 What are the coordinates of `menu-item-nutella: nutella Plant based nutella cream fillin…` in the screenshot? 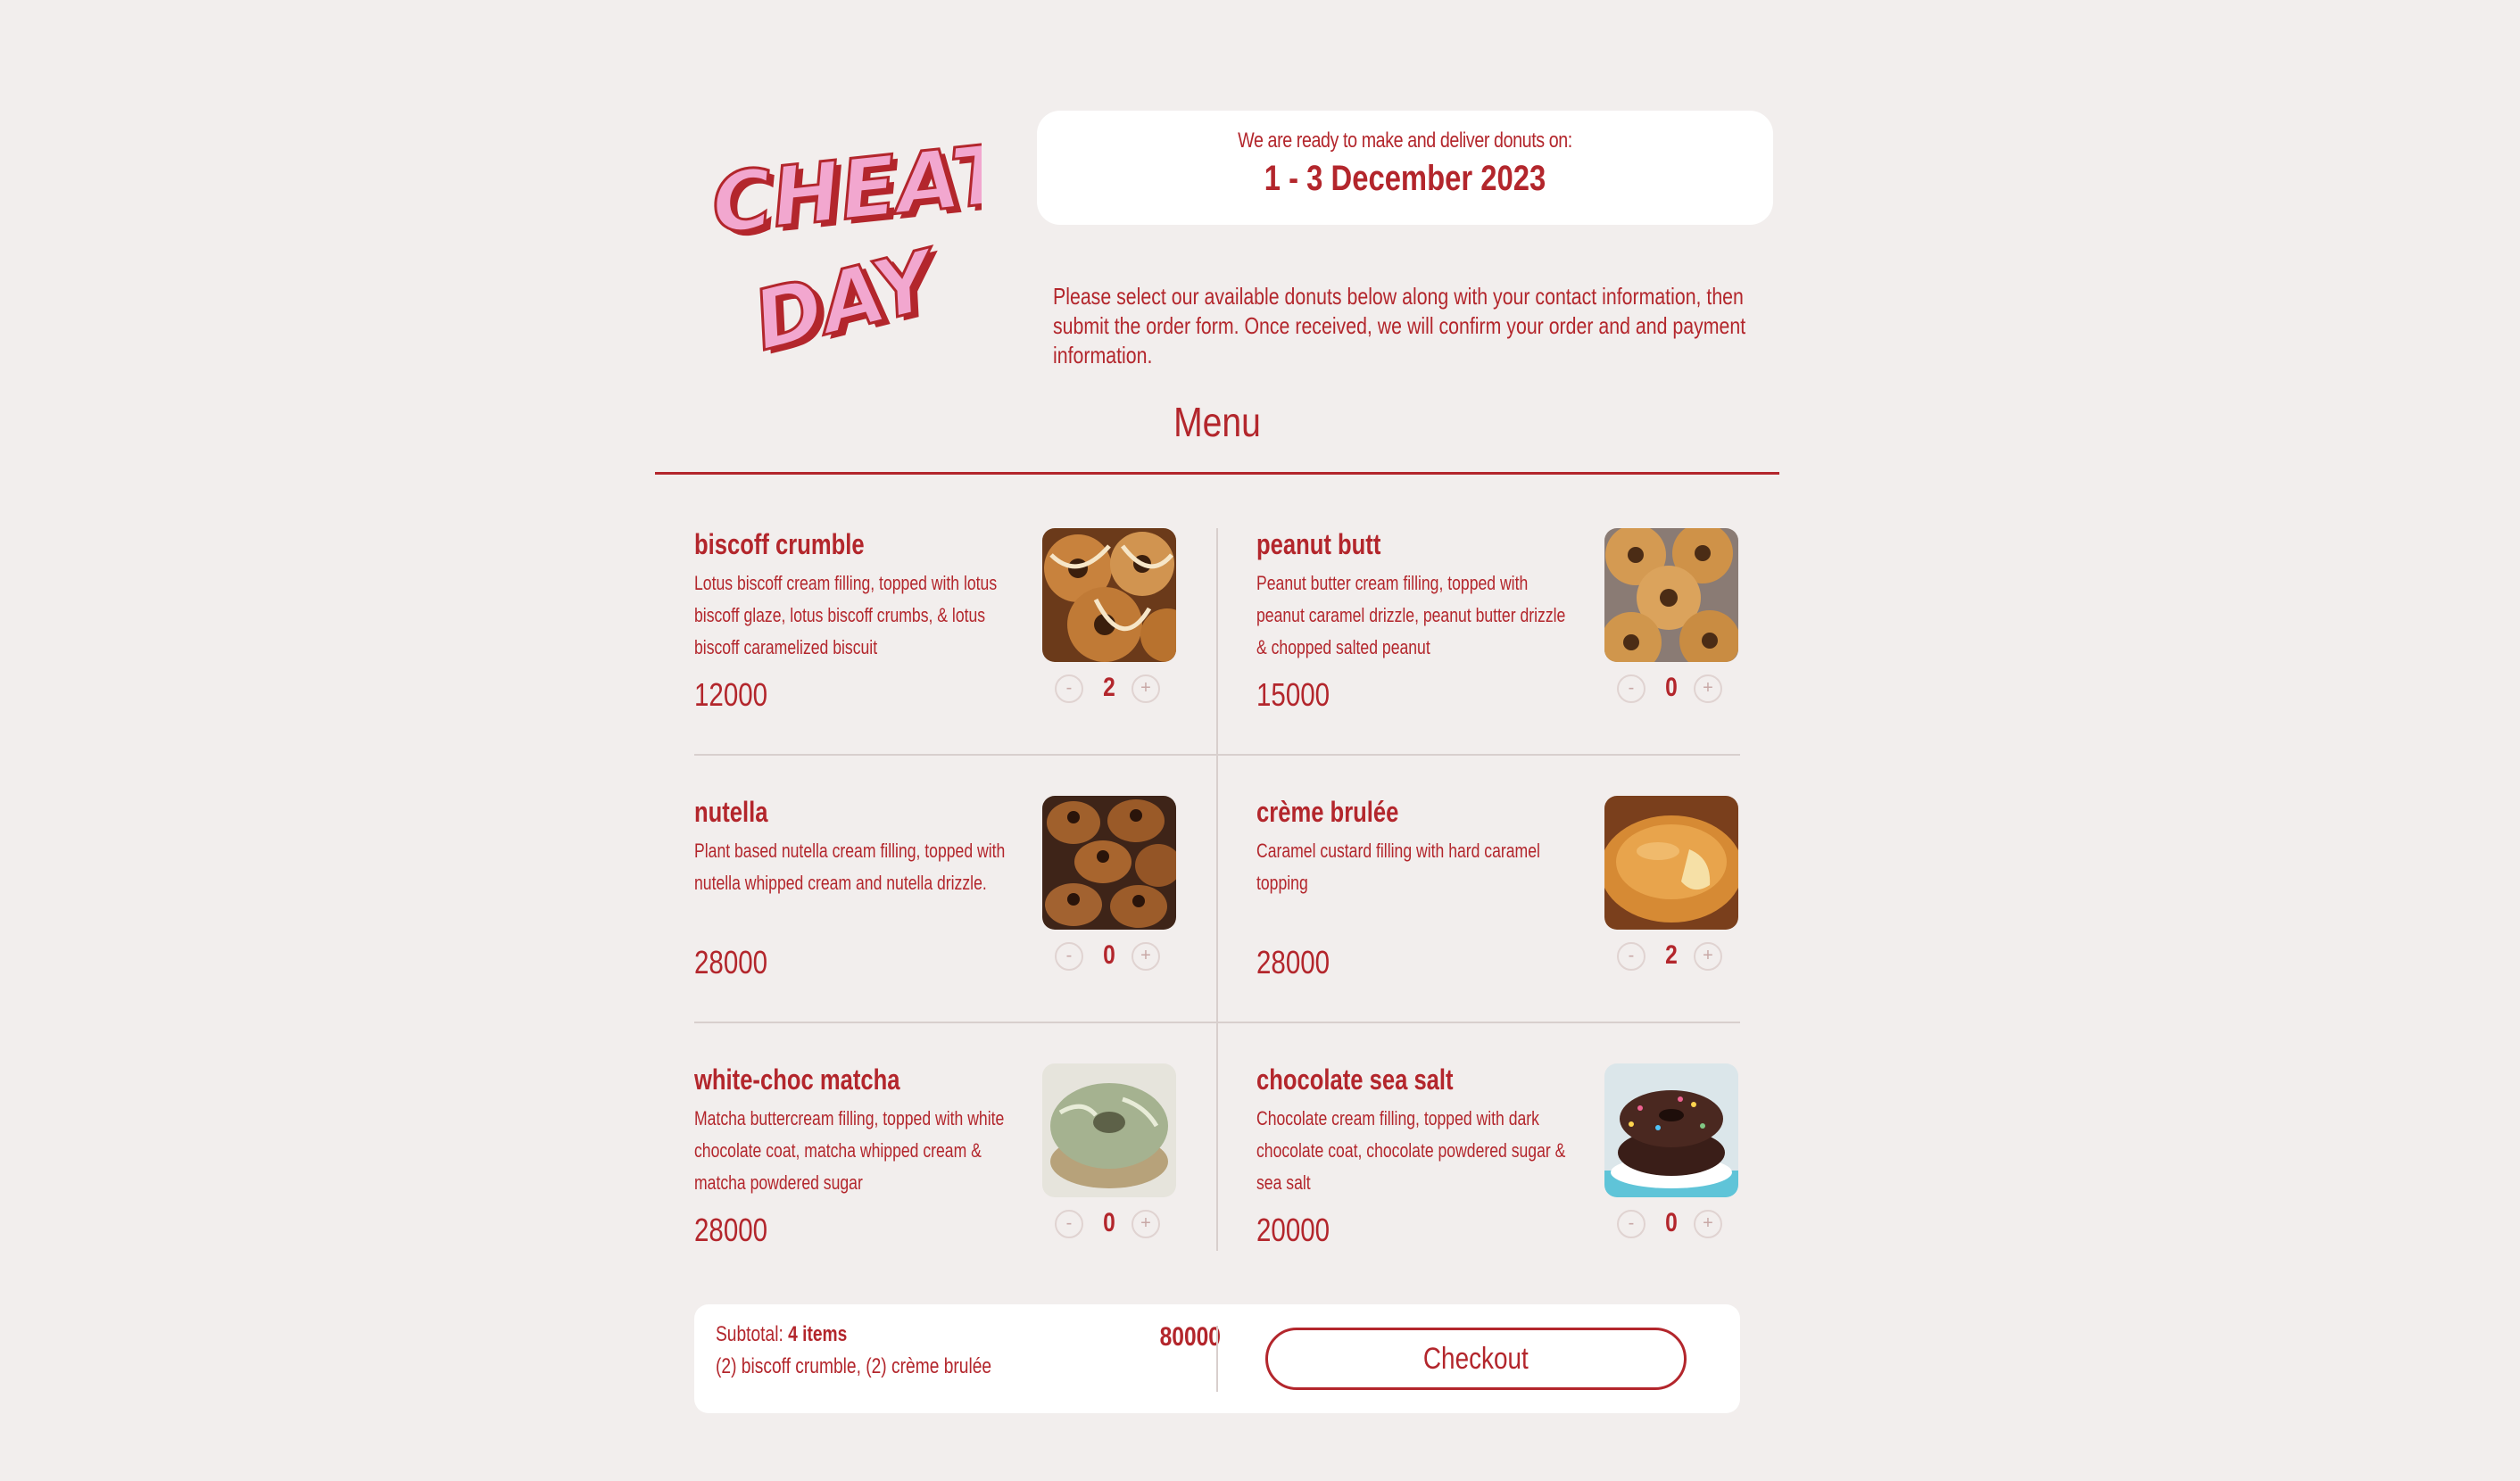 It's located at (935, 916).